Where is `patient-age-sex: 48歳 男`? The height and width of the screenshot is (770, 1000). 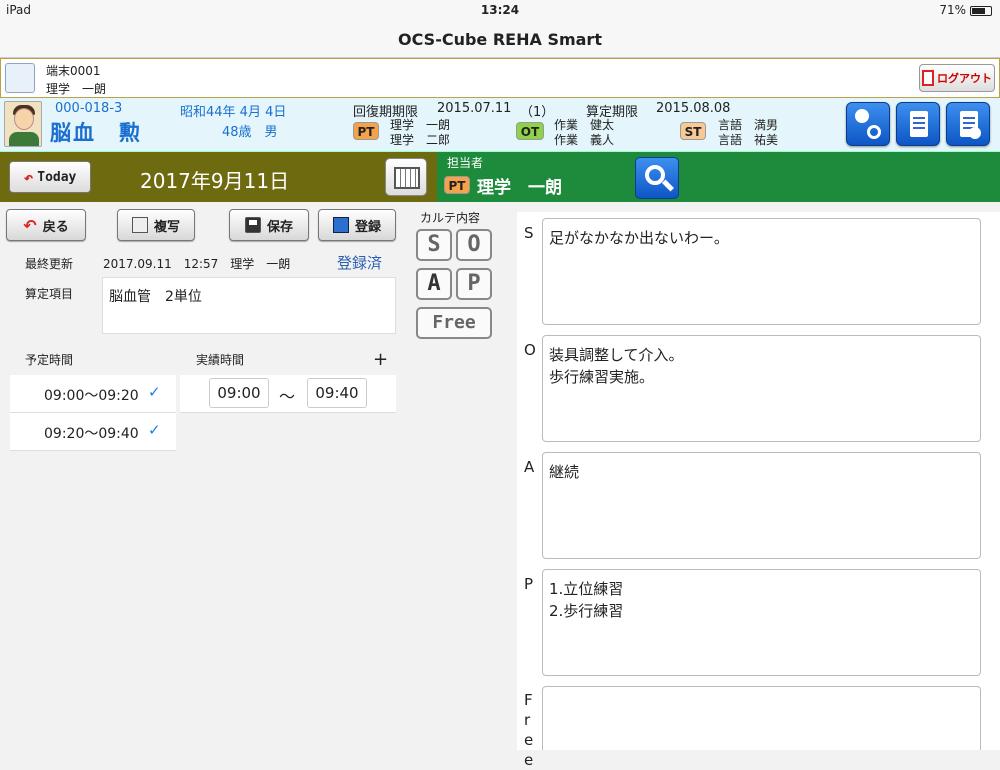
patient-age-sex: 48歳 男 is located at coordinates (250, 132).